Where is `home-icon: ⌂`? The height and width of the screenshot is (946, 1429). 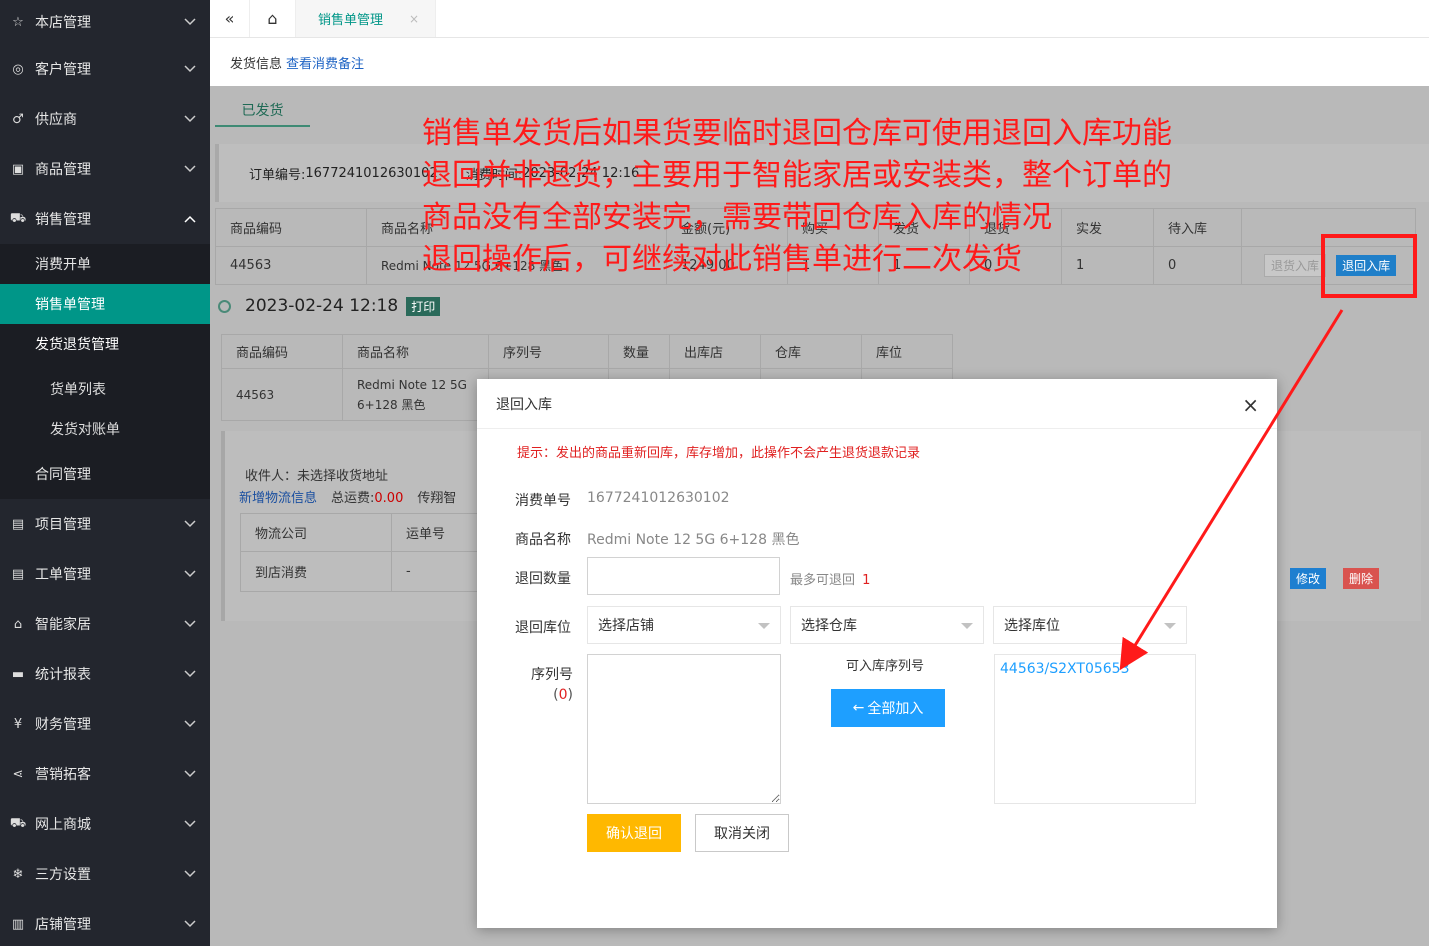
home-icon: ⌂ is located at coordinates (273, 18).